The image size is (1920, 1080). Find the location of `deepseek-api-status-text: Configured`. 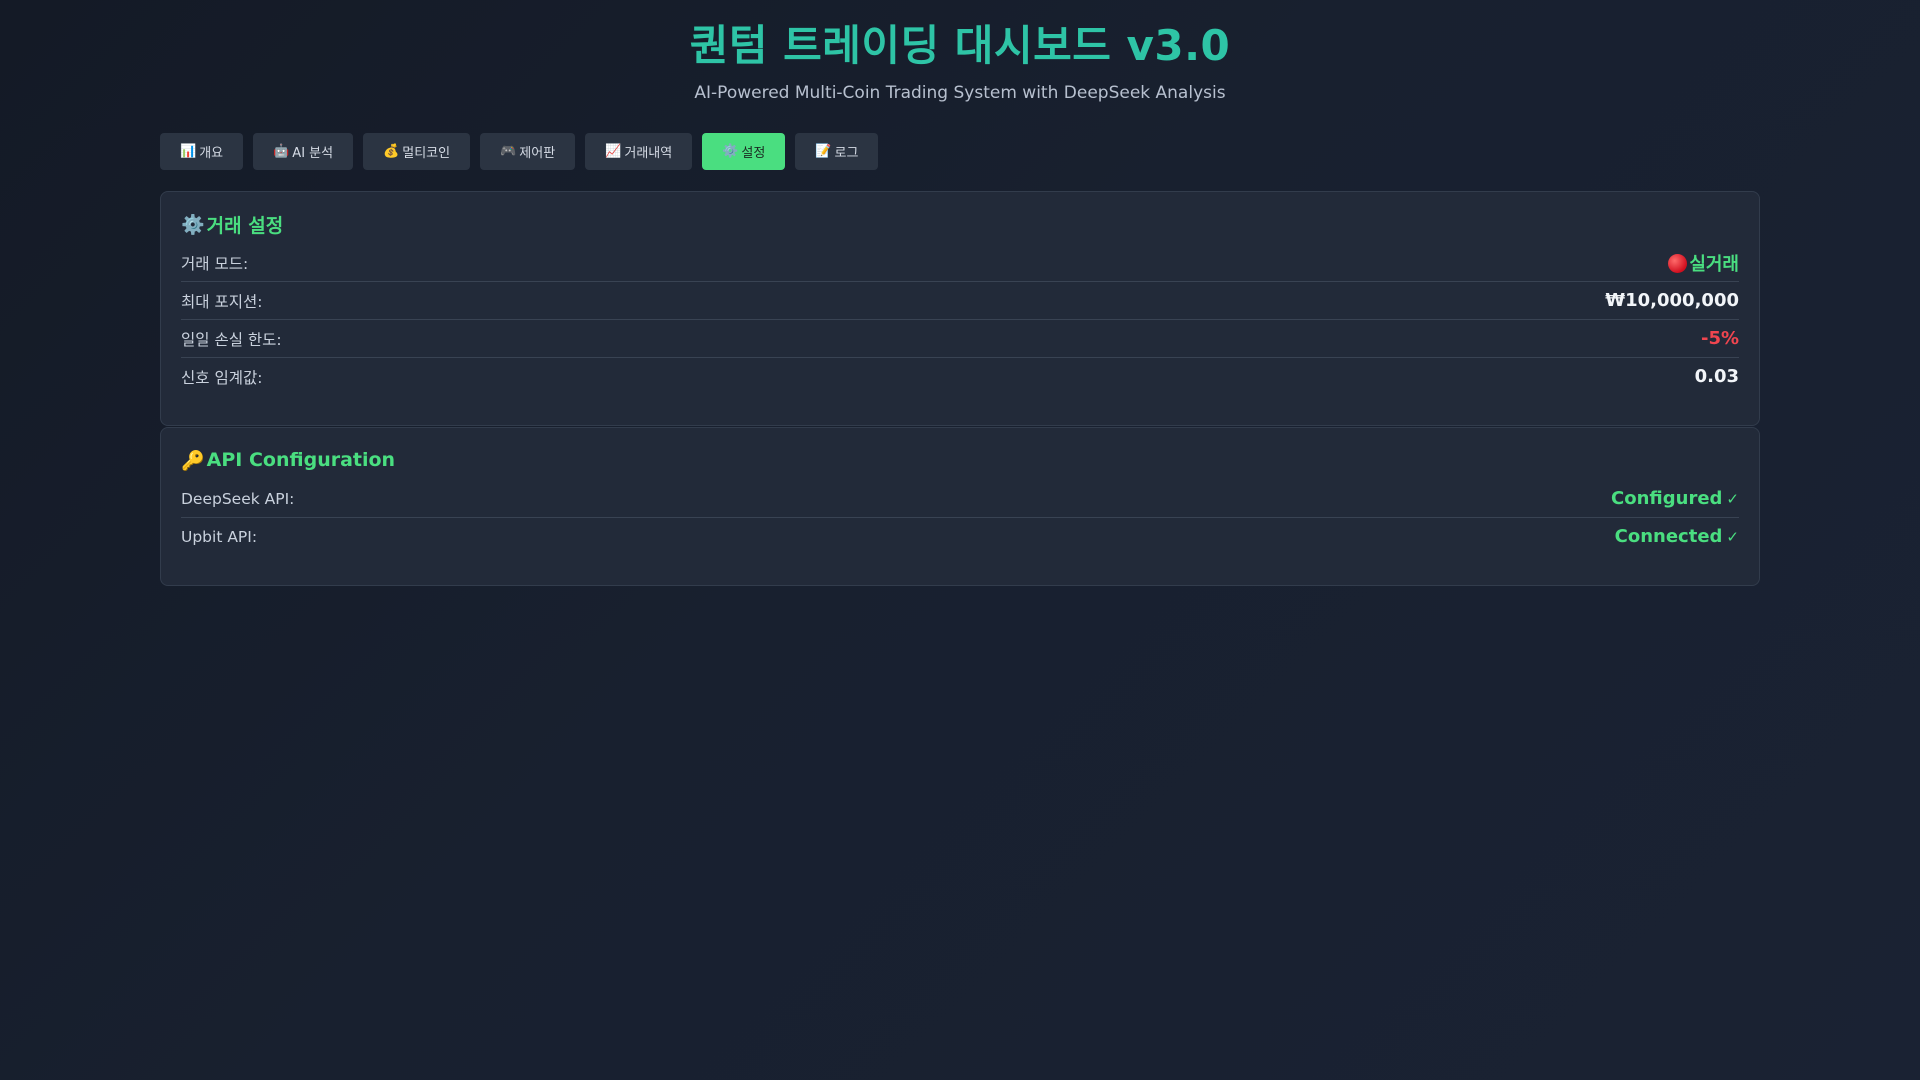

deepseek-api-status-text: Configured is located at coordinates (1667, 498).